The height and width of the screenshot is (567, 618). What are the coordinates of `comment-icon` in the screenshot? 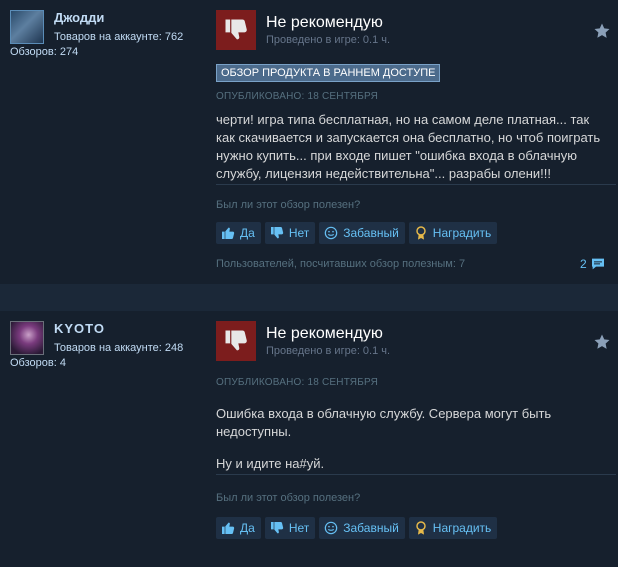 It's located at (597, 264).